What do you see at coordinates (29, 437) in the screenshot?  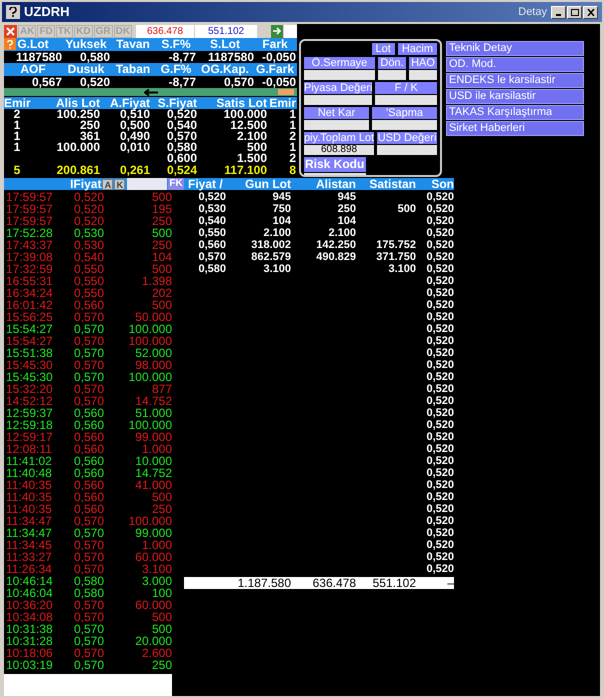 I see `trade-time: 12:59:17` at bounding box center [29, 437].